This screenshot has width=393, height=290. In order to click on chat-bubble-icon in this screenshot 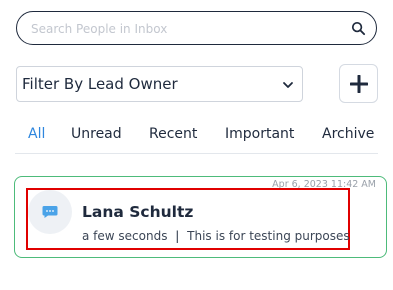, I will do `click(50, 212)`.